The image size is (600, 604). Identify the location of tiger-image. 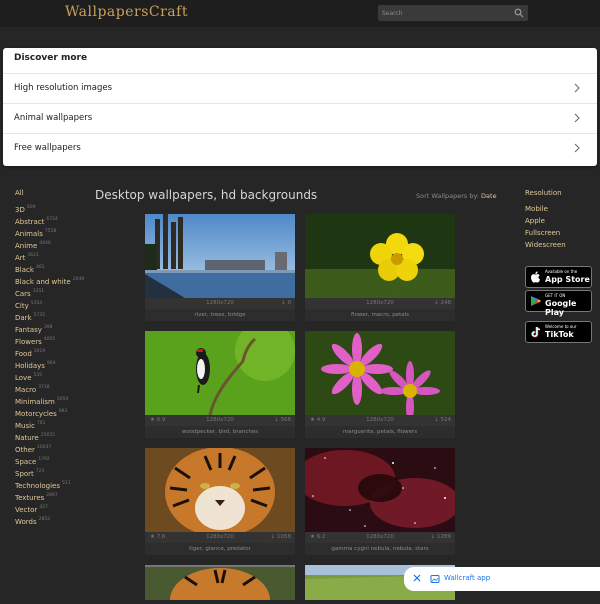
(220, 490).